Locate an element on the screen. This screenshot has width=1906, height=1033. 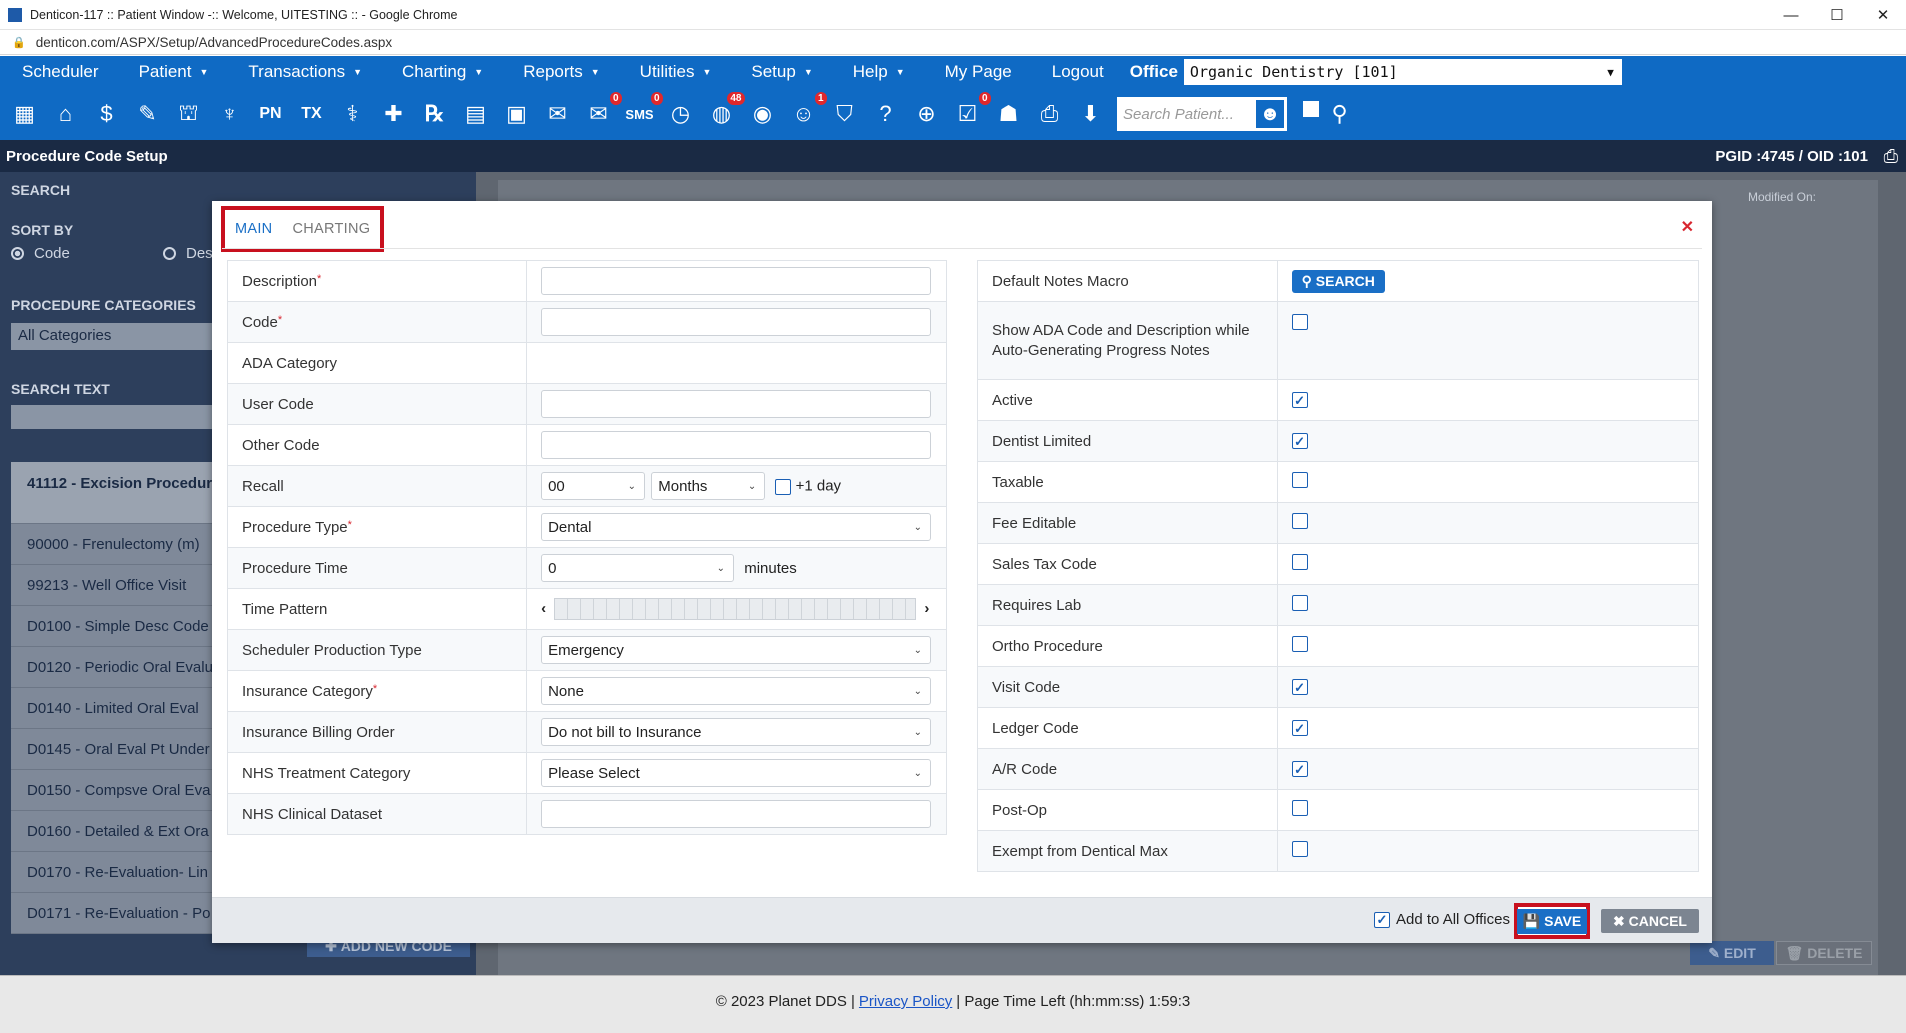
tab-charting: CHARTING is located at coordinates (331, 229).